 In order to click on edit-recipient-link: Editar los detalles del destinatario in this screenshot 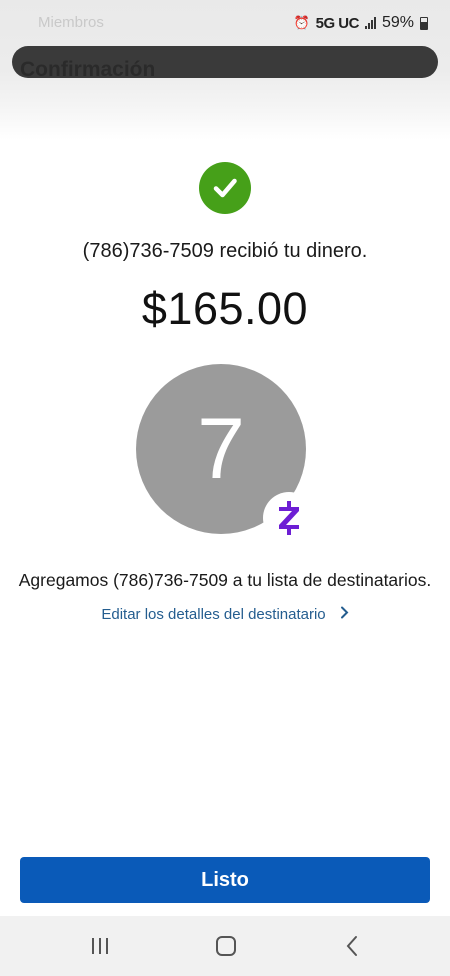, I will do `click(225, 614)`.